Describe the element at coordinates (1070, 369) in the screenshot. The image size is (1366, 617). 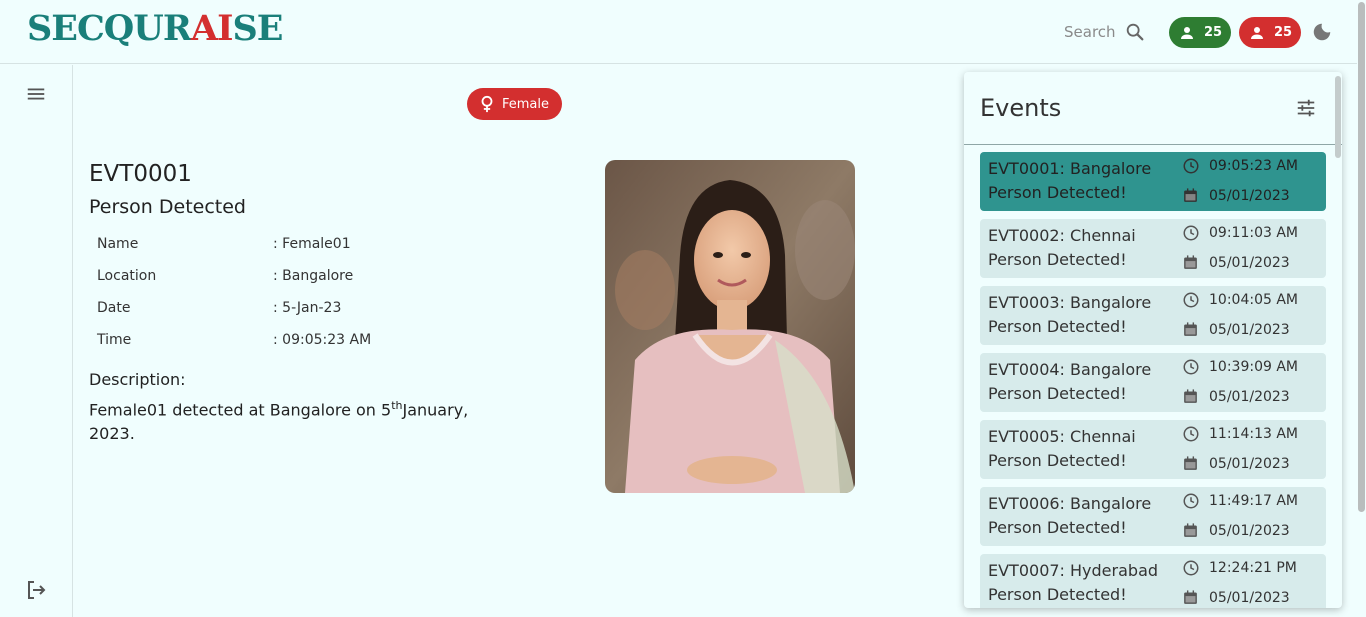
I see `event-title: EVT0004: Bangalore` at that location.